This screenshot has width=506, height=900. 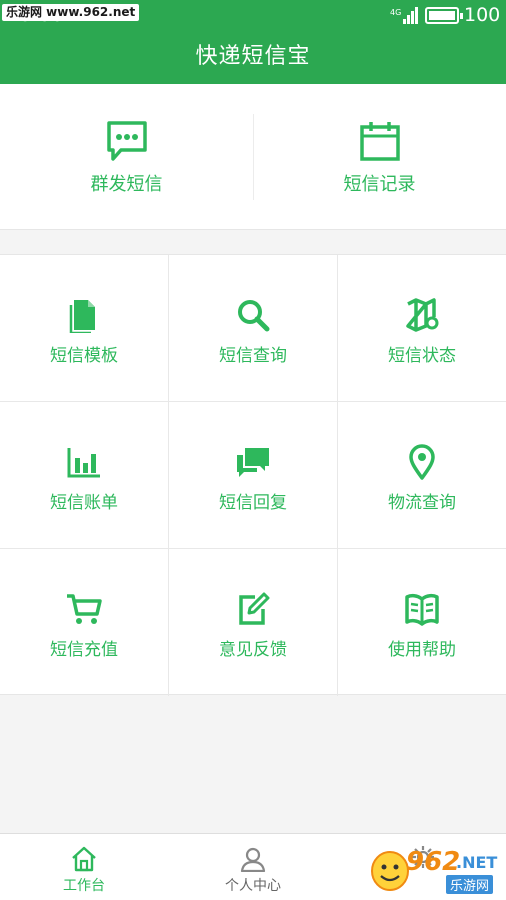 What do you see at coordinates (83, 463) in the screenshot?
I see `bar-chart-icon` at bounding box center [83, 463].